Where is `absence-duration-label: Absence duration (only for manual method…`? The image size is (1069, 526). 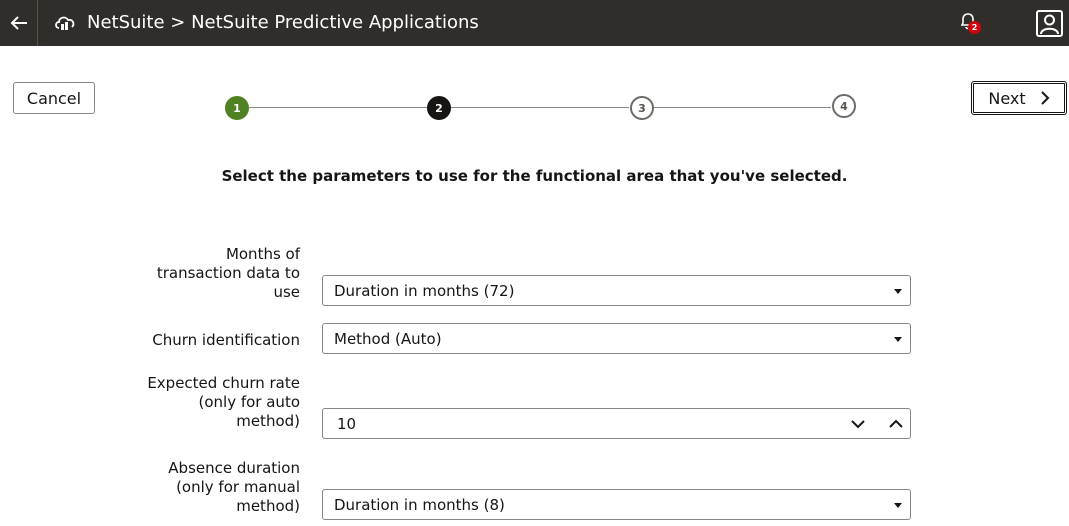
absence-duration-label: Absence duration (only for manual method… is located at coordinates (234, 487).